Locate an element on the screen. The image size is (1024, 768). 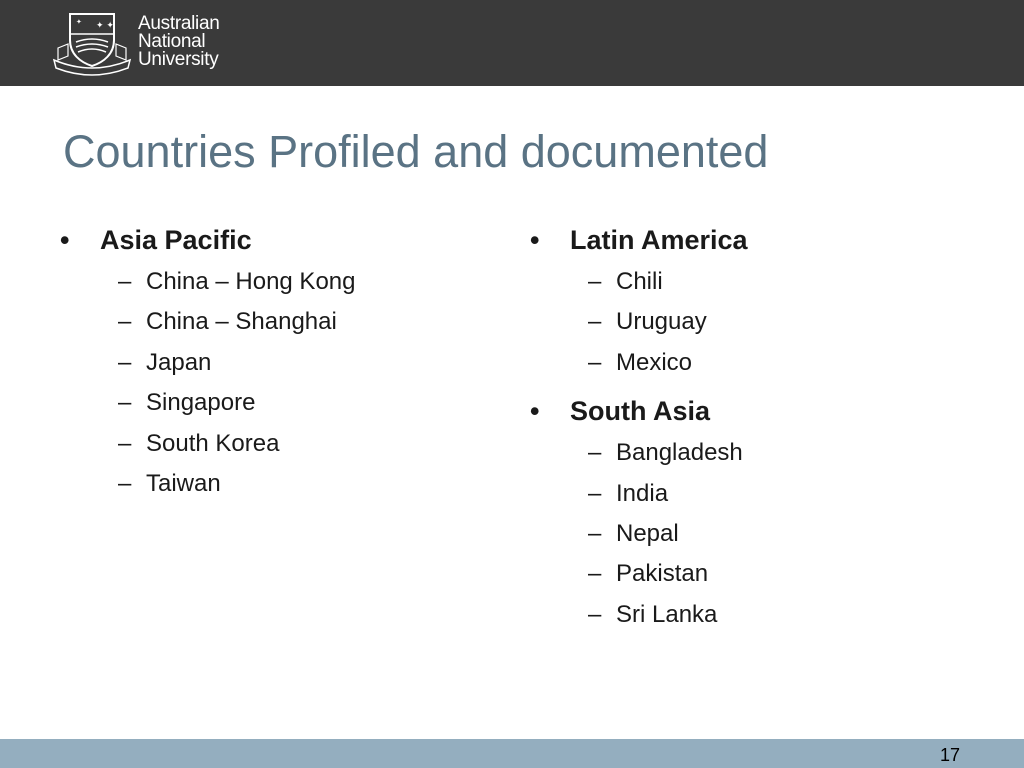
list-item: – Pakistan is located at coordinates (668, 574).